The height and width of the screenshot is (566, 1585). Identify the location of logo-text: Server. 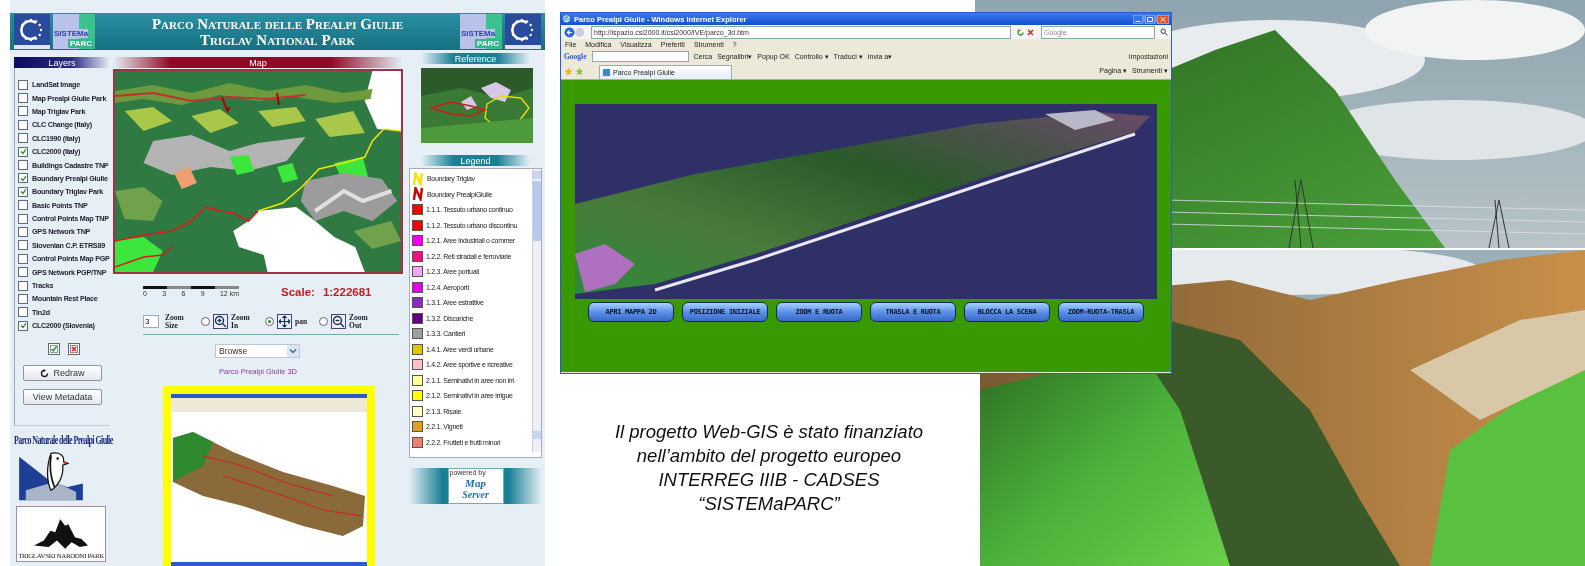
(475, 495).